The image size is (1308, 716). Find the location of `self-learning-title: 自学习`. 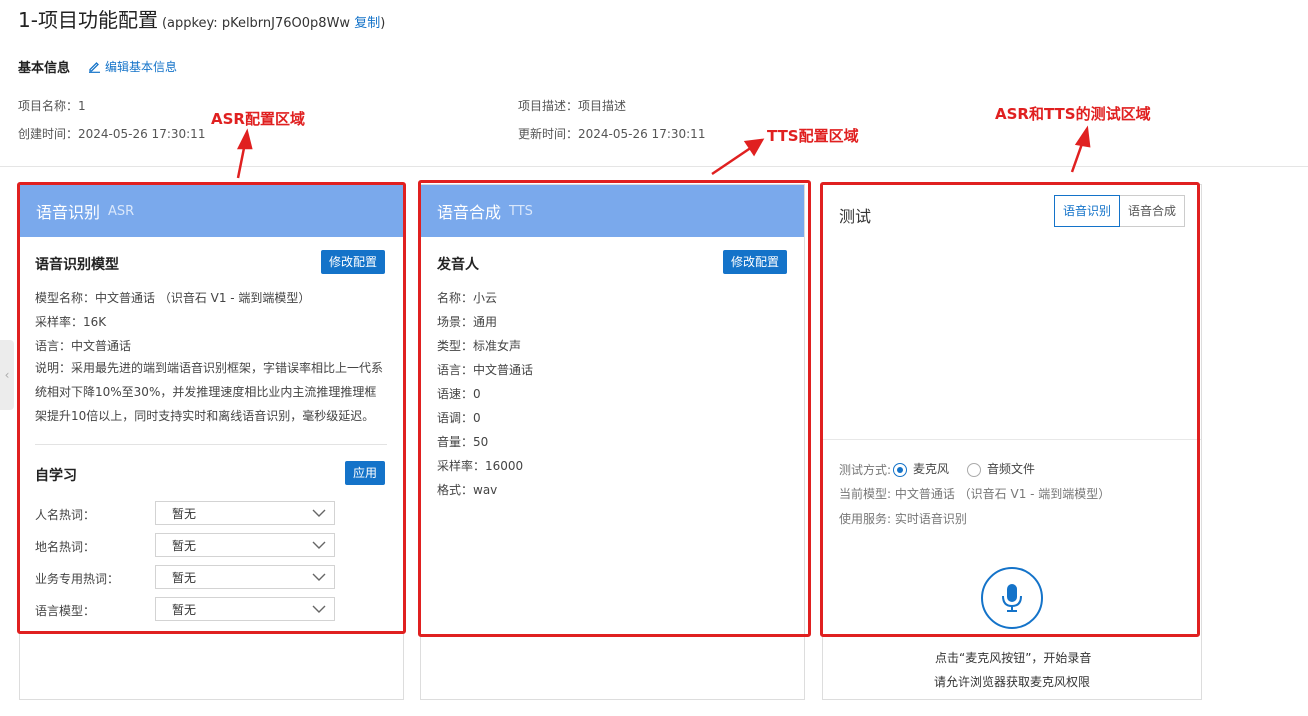

self-learning-title: 自学习 is located at coordinates (56, 476).